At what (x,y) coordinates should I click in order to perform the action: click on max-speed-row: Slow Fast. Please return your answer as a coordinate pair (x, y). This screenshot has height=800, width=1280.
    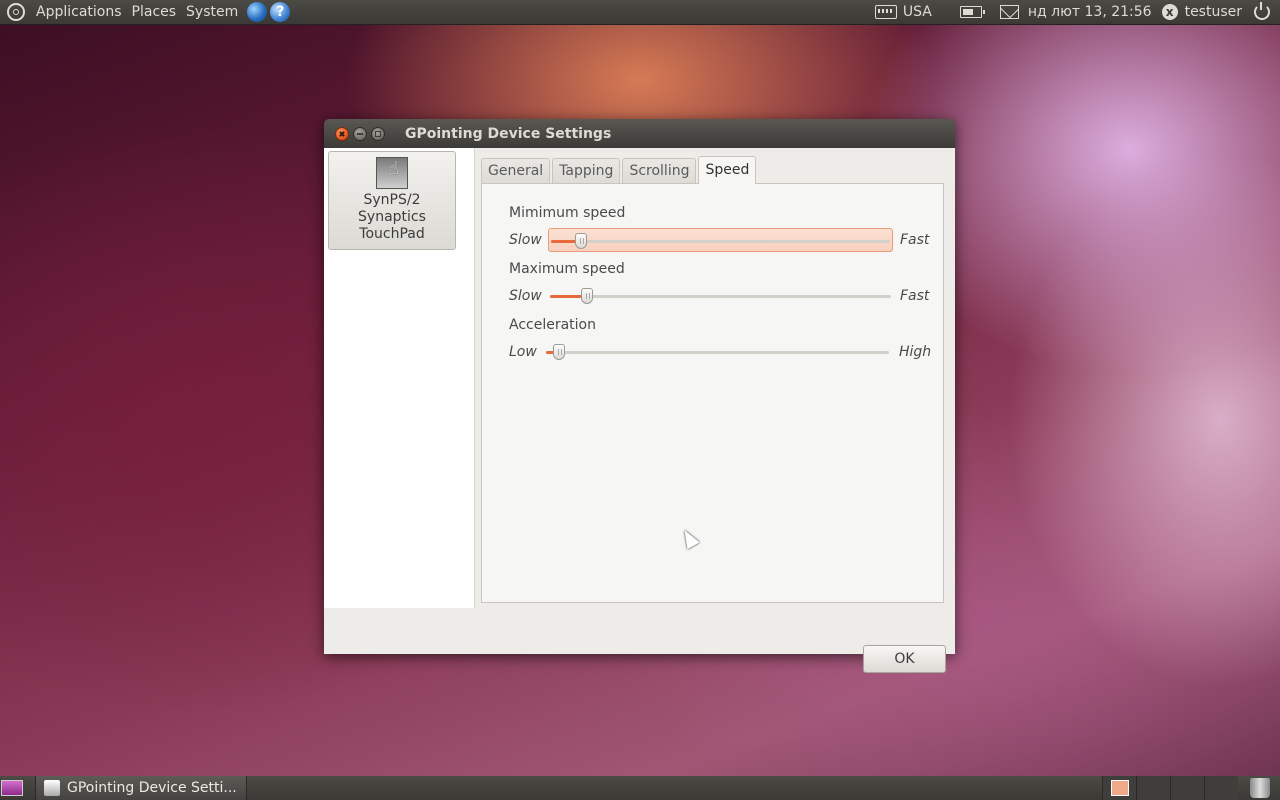
    Looking at the image, I should click on (719, 296).